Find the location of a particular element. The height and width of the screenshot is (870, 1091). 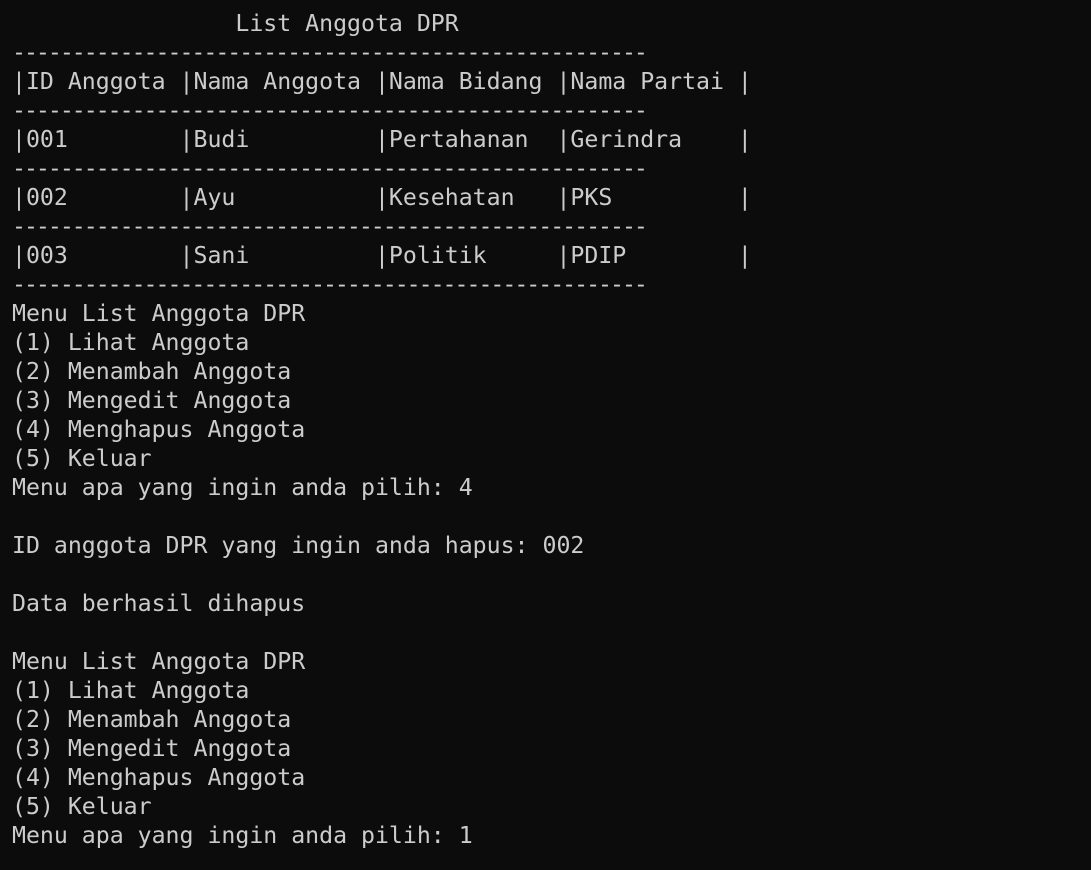

delete-success-message: Data berhasil dihapus is located at coordinates (159, 603).